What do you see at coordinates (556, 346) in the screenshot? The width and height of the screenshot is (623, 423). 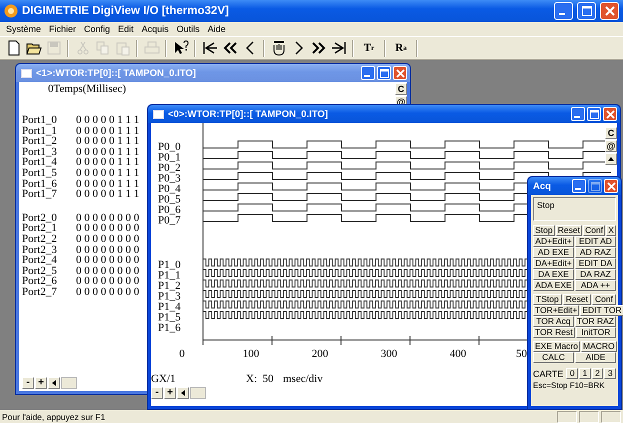 I see `command-button: EXE Macro` at bounding box center [556, 346].